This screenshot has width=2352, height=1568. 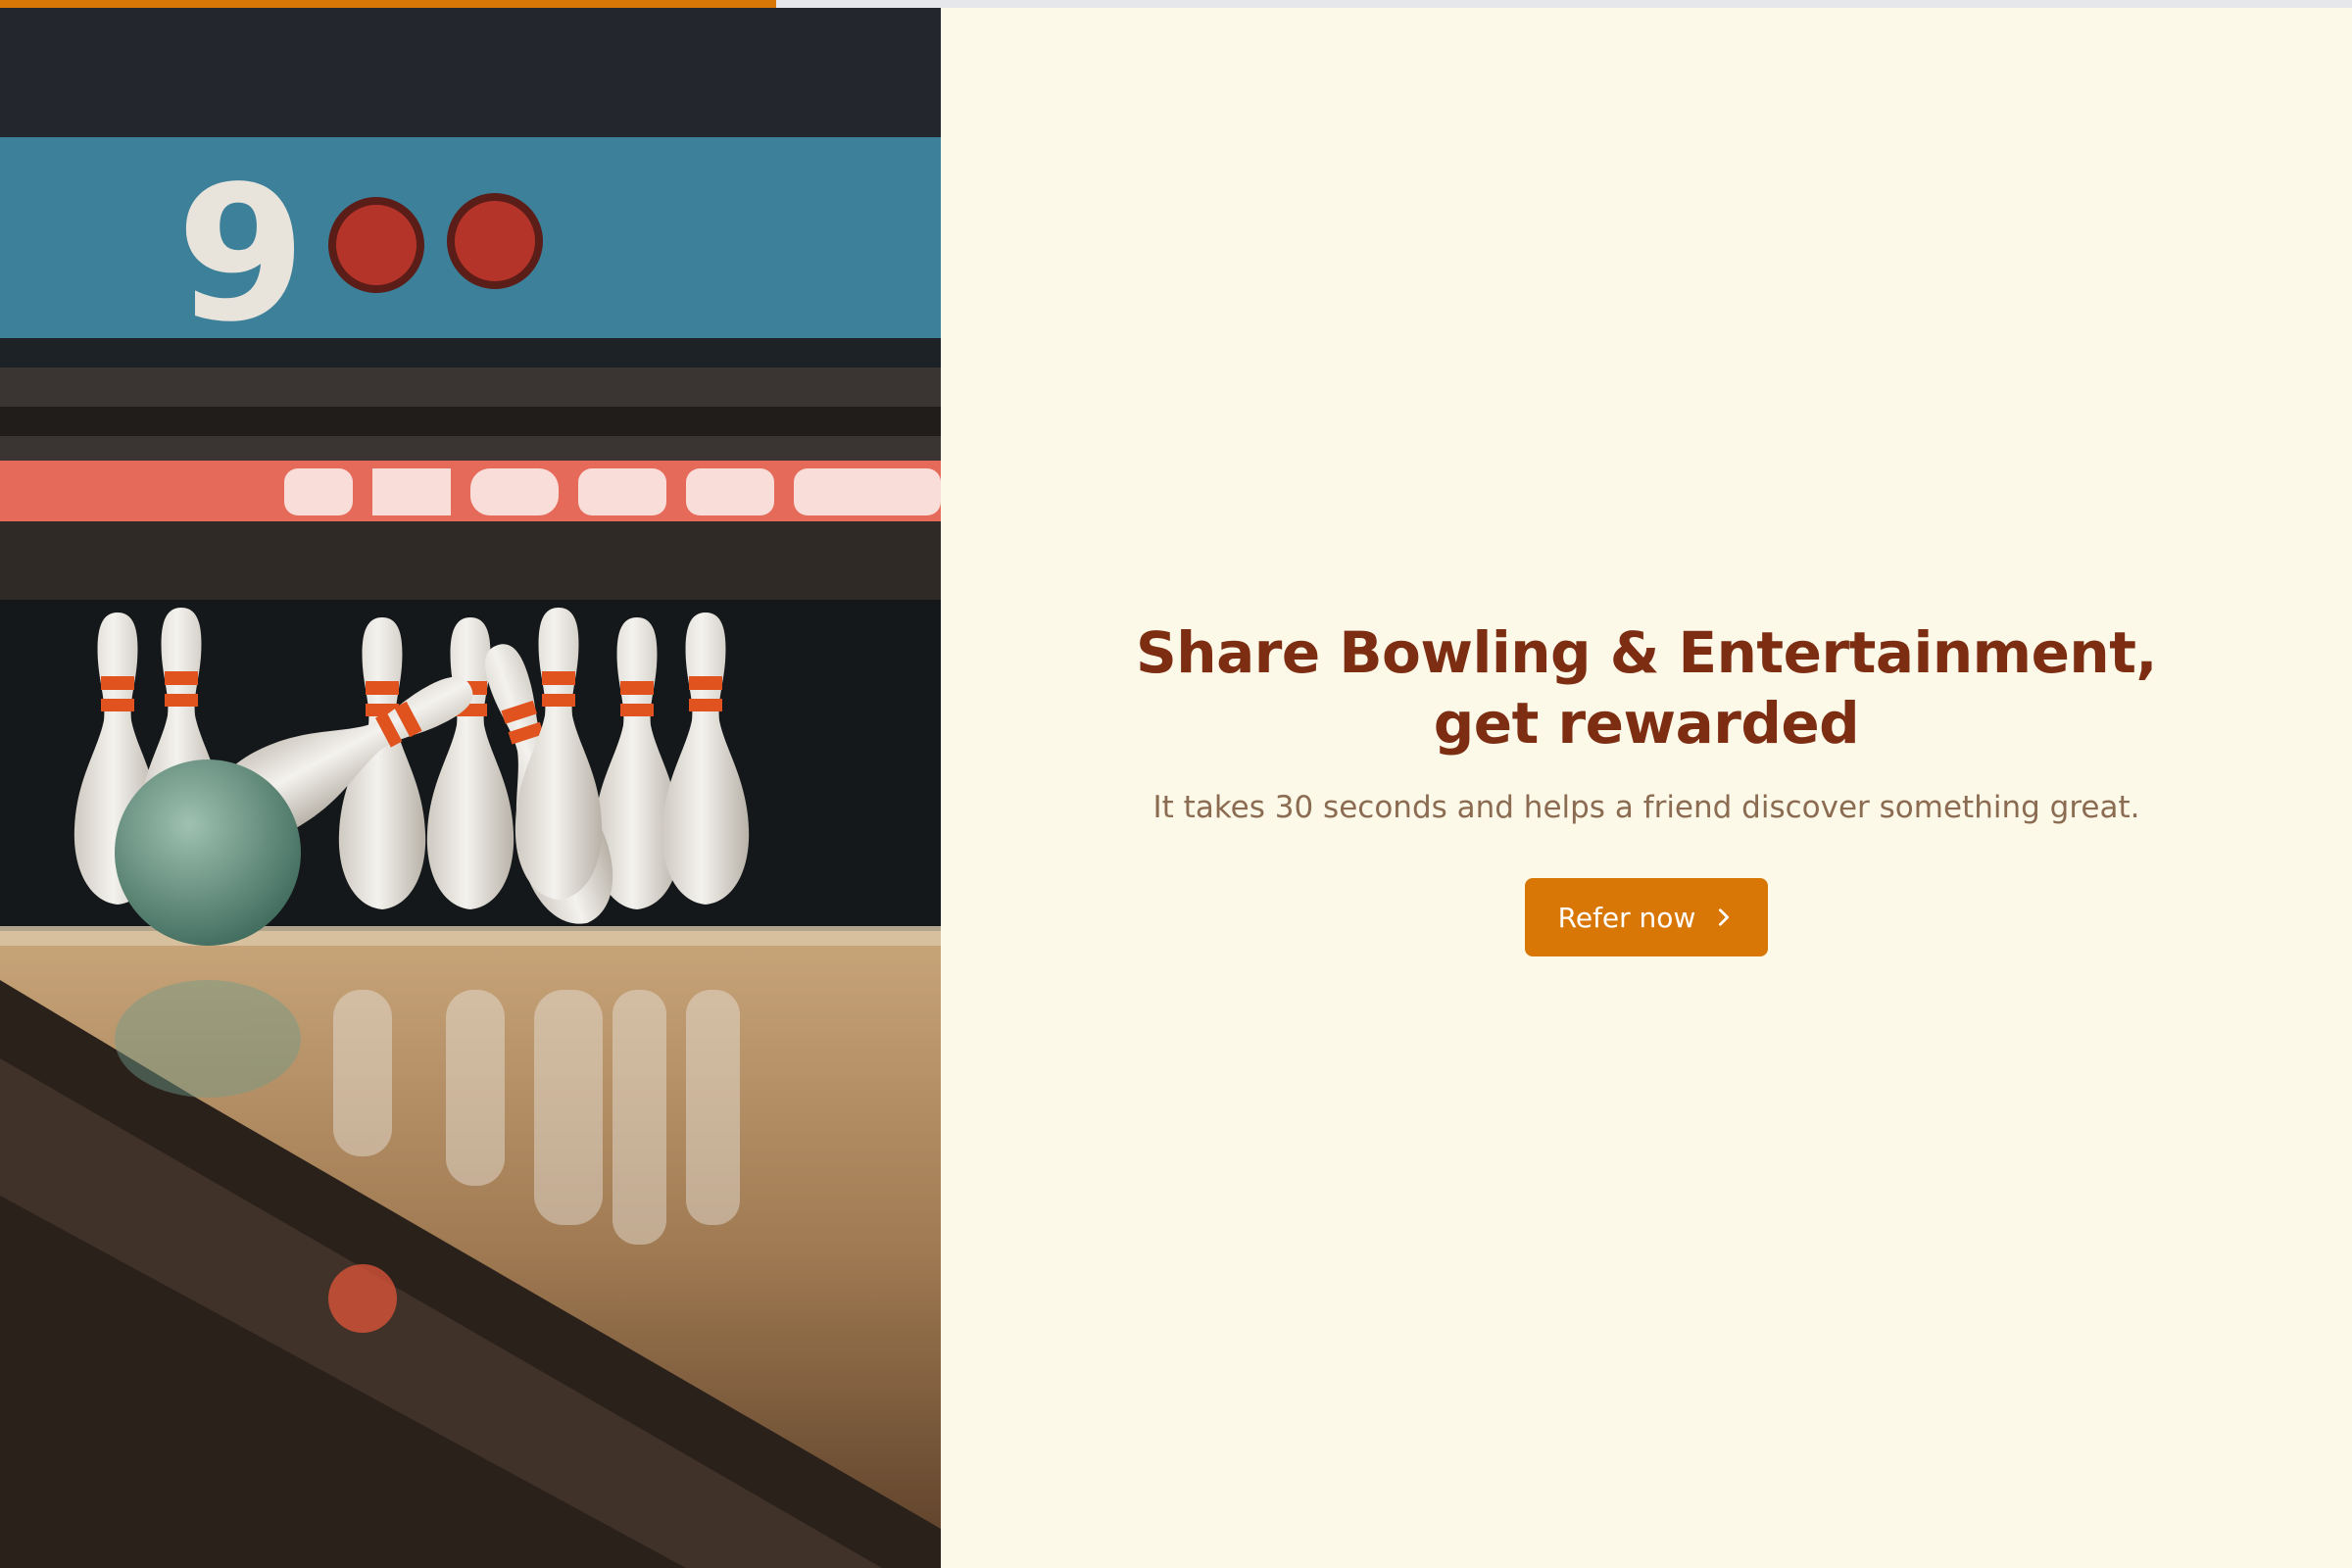 I want to click on refer-now-button: Refer now, so click(x=1646, y=917).